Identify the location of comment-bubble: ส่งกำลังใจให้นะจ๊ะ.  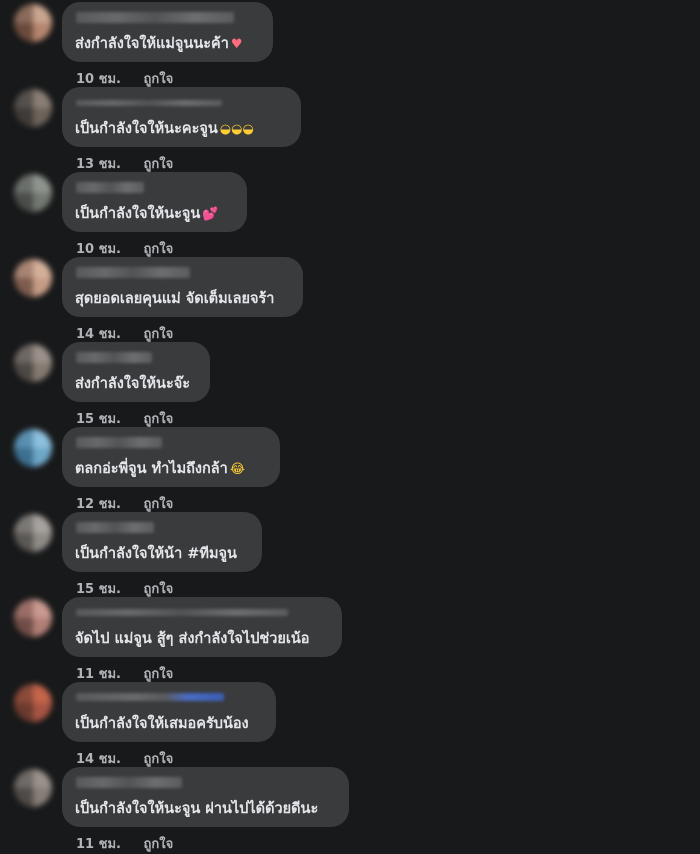
(136, 372).